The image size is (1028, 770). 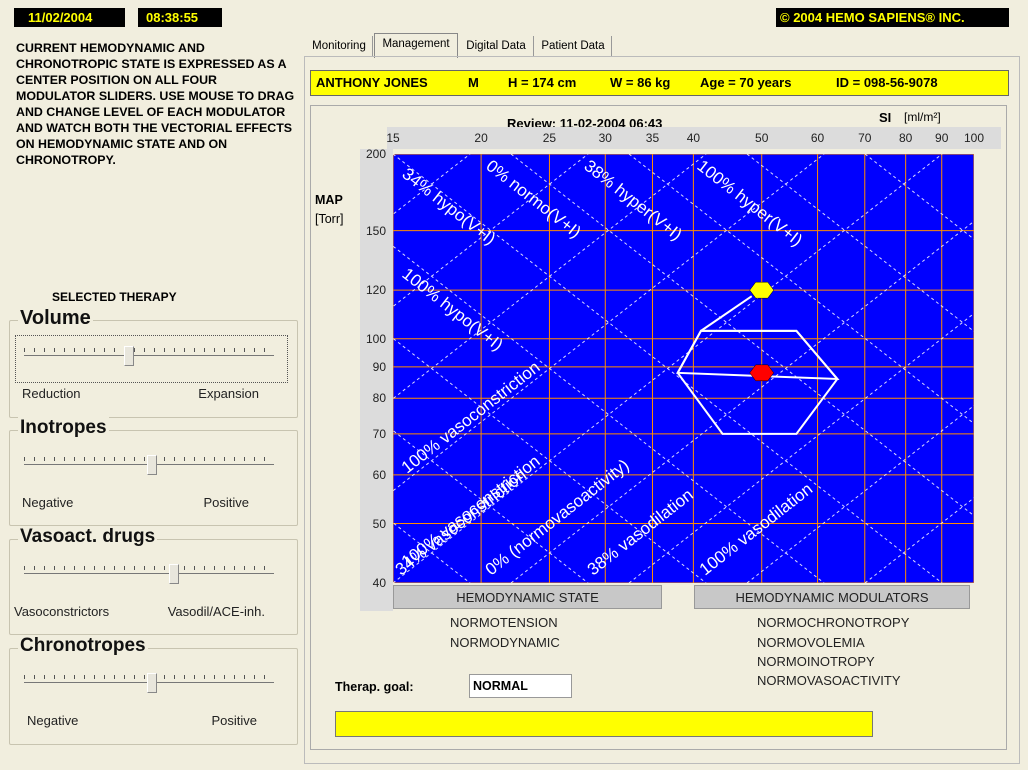 What do you see at coordinates (887, 82) in the screenshot?
I see `patient-id: ID = 098-56-9078` at bounding box center [887, 82].